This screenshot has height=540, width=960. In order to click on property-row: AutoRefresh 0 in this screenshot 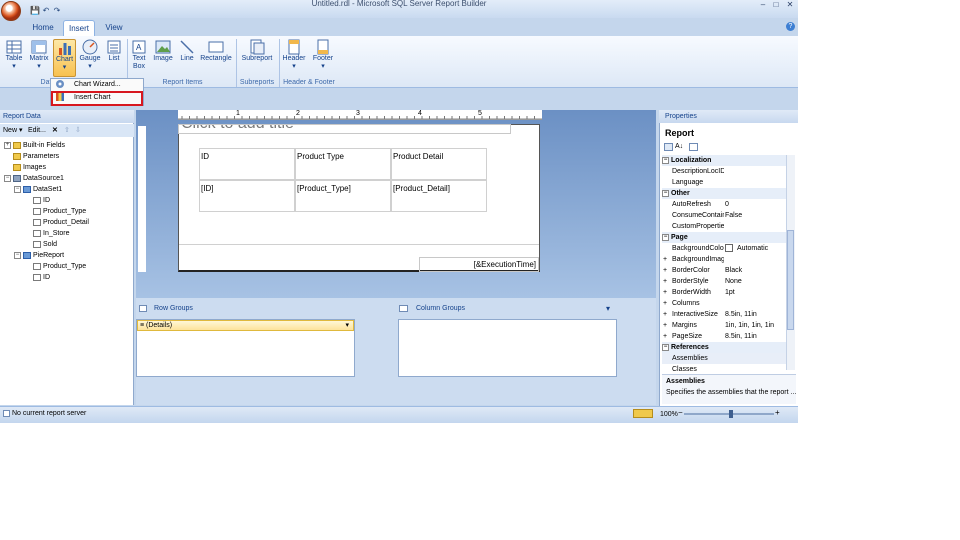, I will do `click(724, 204)`.